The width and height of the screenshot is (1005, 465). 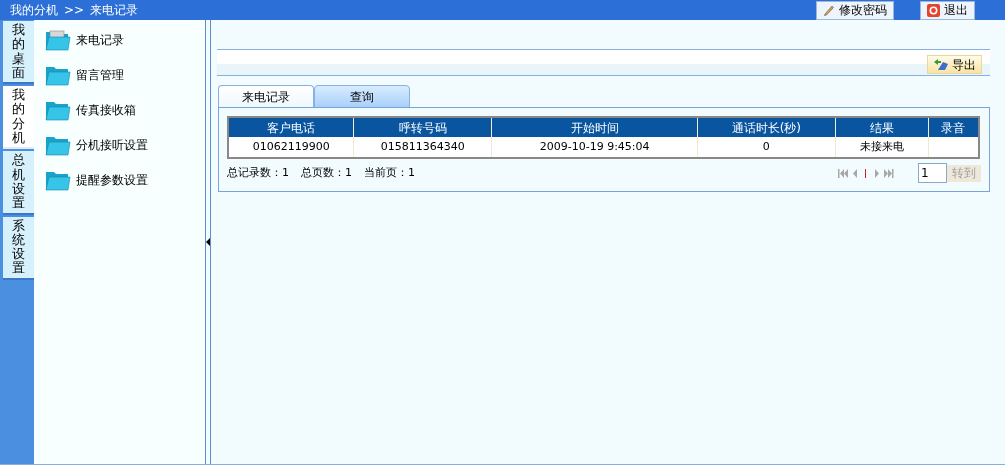 I want to click on pager-stat: 当前页：1, so click(x=389, y=172).